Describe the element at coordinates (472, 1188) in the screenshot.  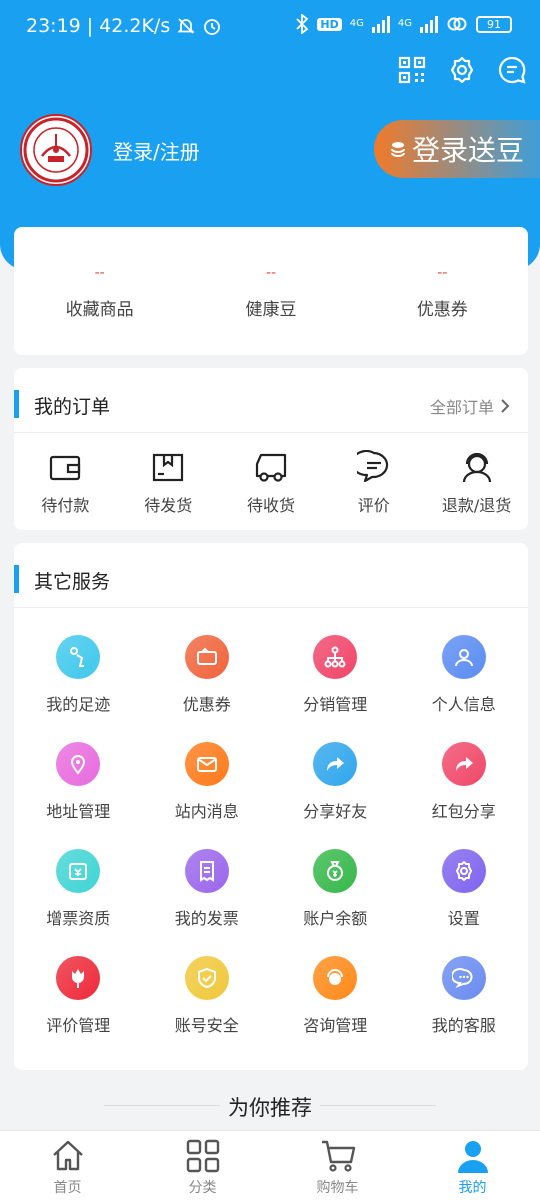
I see `tab-label: 我的` at that location.